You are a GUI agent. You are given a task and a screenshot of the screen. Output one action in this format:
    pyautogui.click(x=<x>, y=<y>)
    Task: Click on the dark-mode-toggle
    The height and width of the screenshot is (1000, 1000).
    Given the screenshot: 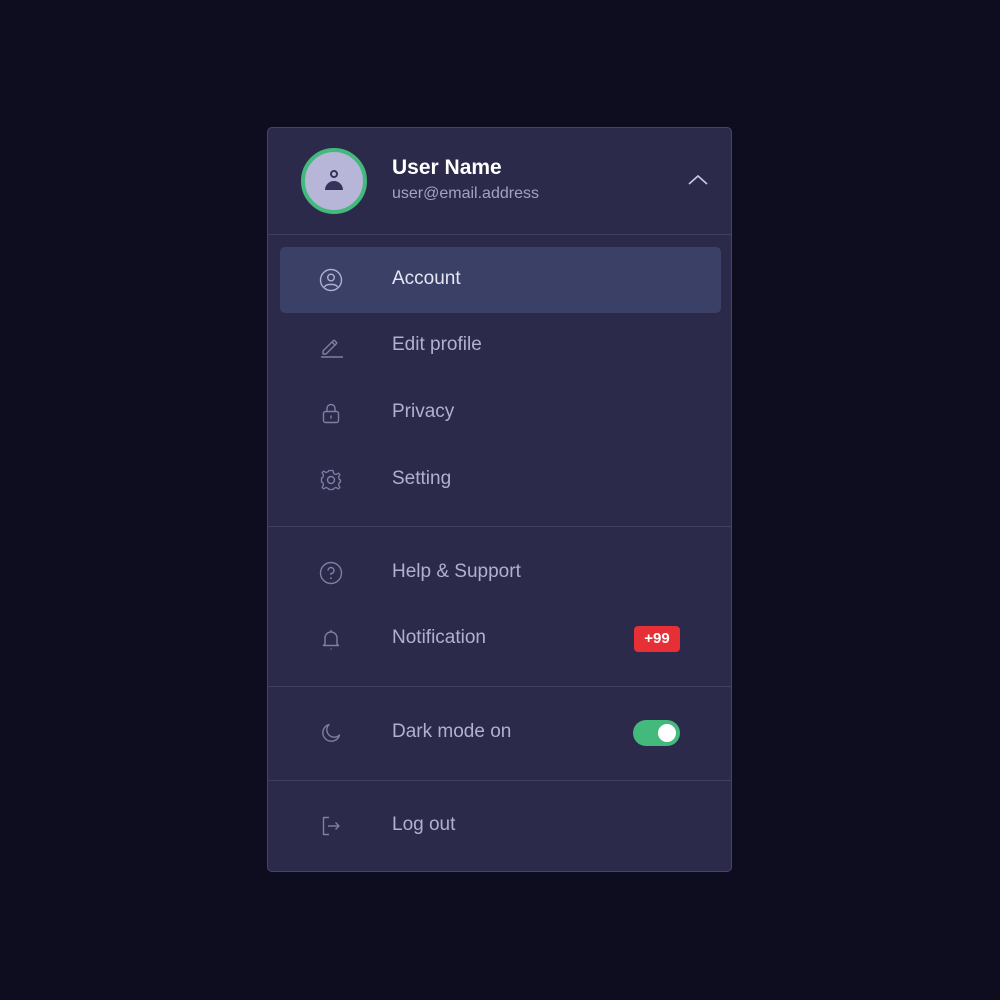 What is the action you would take?
    pyautogui.click(x=656, y=733)
    